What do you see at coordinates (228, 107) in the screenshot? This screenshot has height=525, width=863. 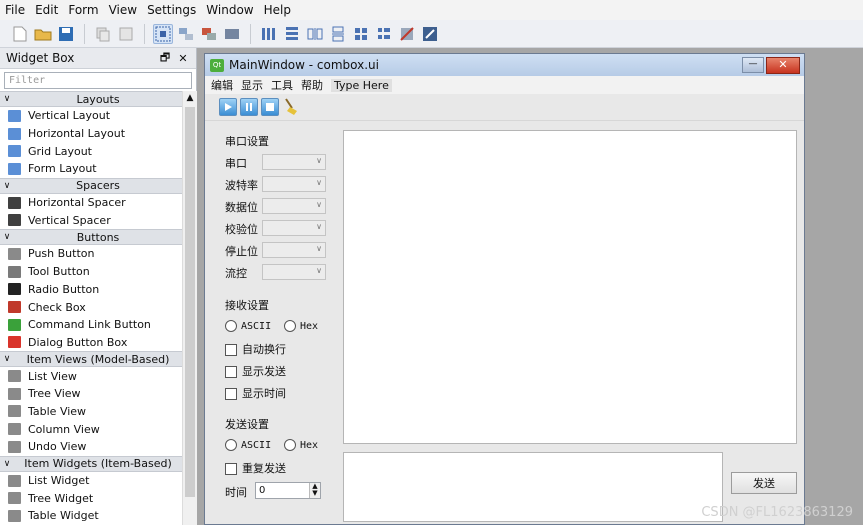 I see `play-icon` at bounding box center [228, 107].